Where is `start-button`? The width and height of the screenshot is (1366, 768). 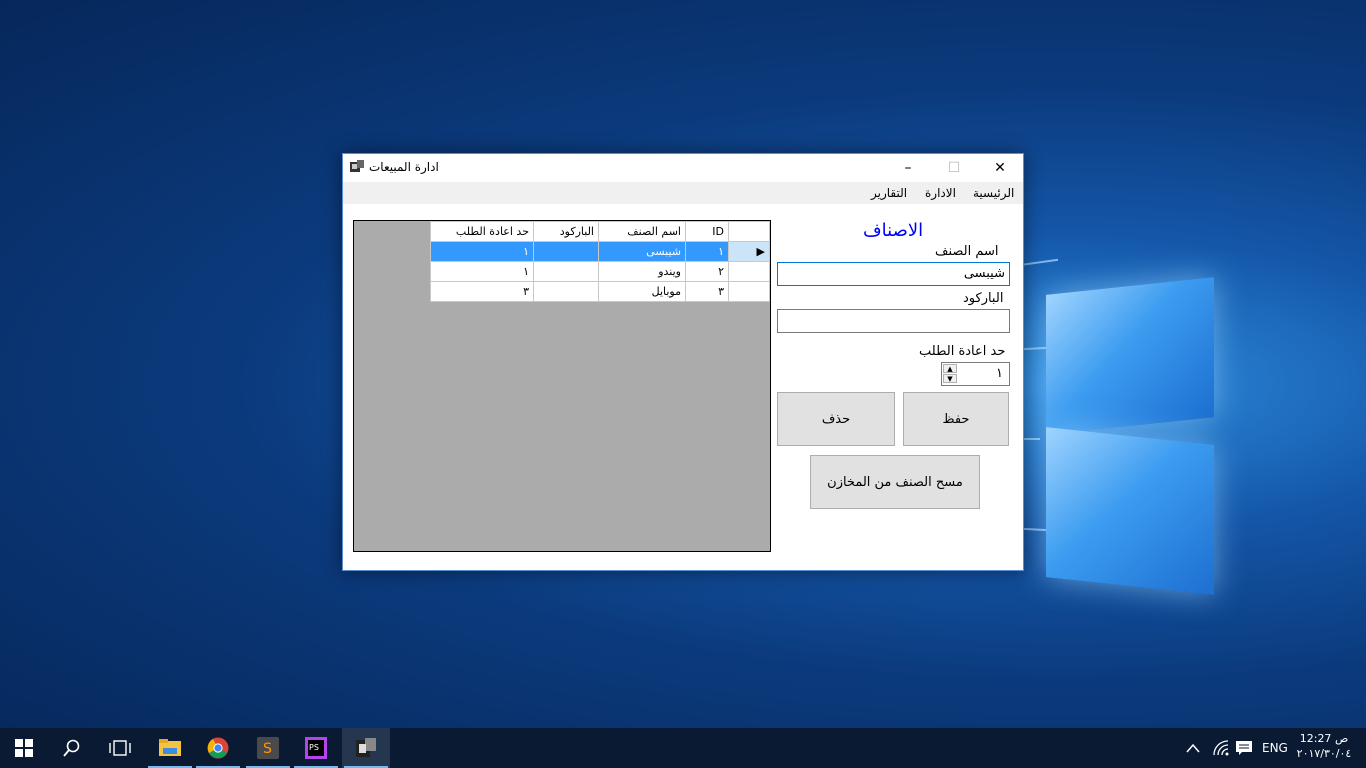
start-button is located at coordinates (24, 748).